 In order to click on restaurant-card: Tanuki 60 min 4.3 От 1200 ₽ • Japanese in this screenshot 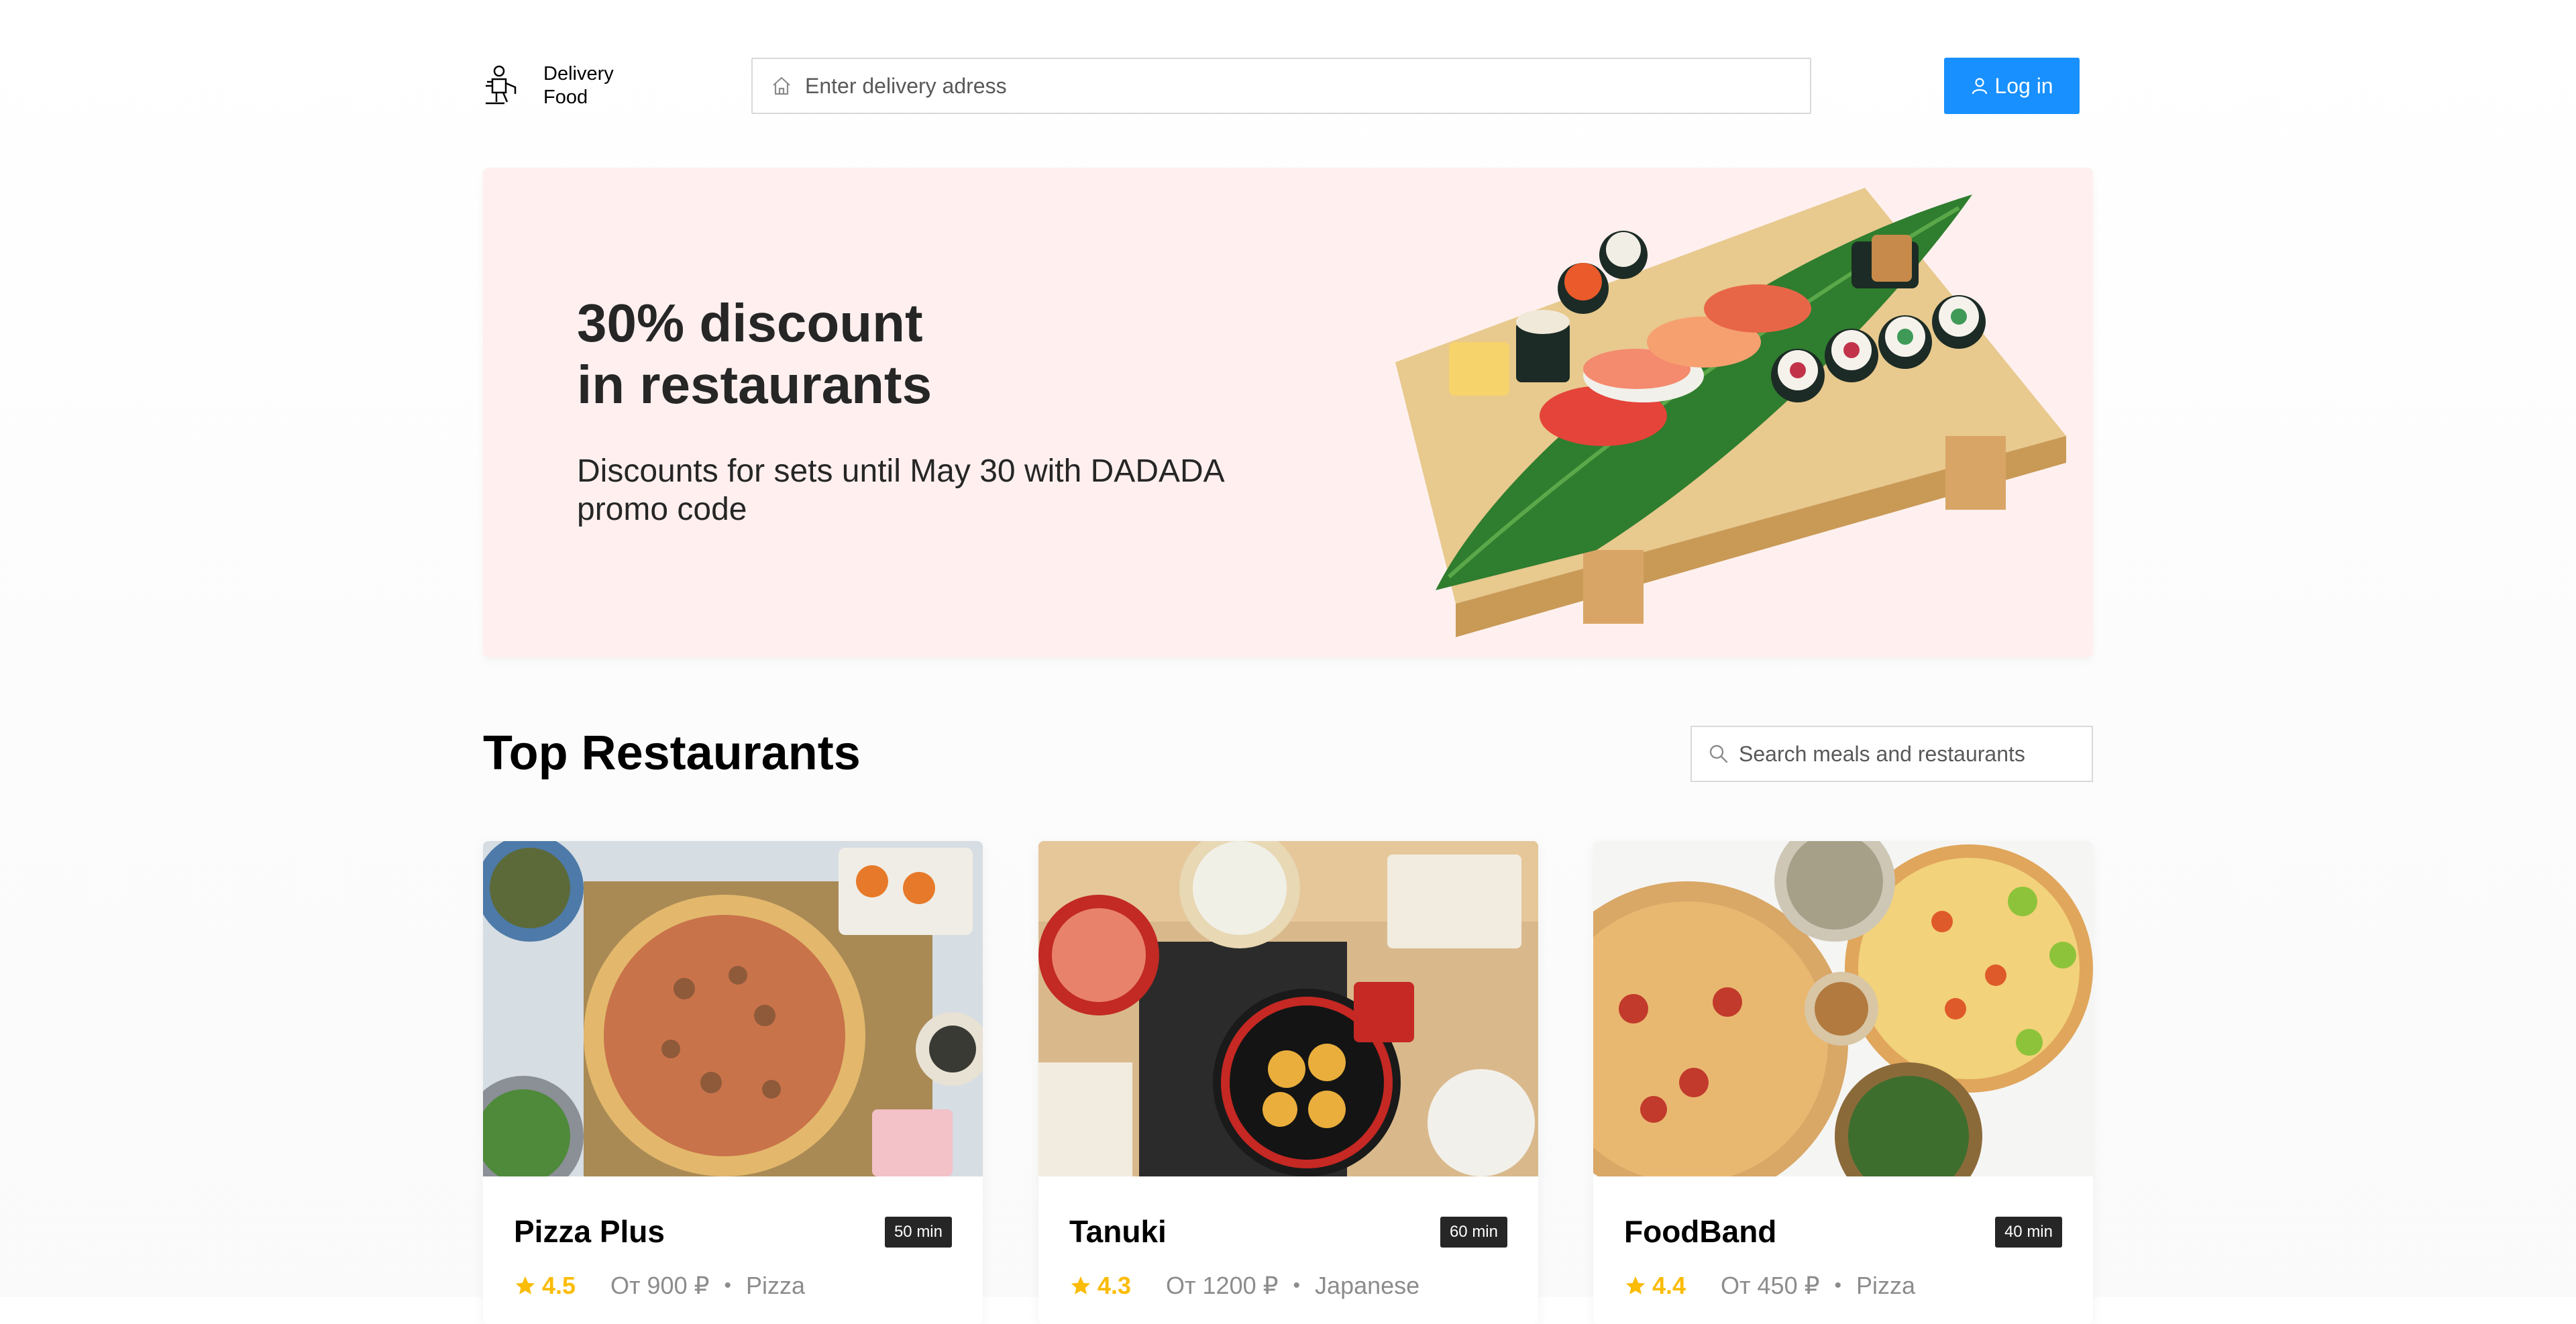, I will do `click(1288, 1082)`.